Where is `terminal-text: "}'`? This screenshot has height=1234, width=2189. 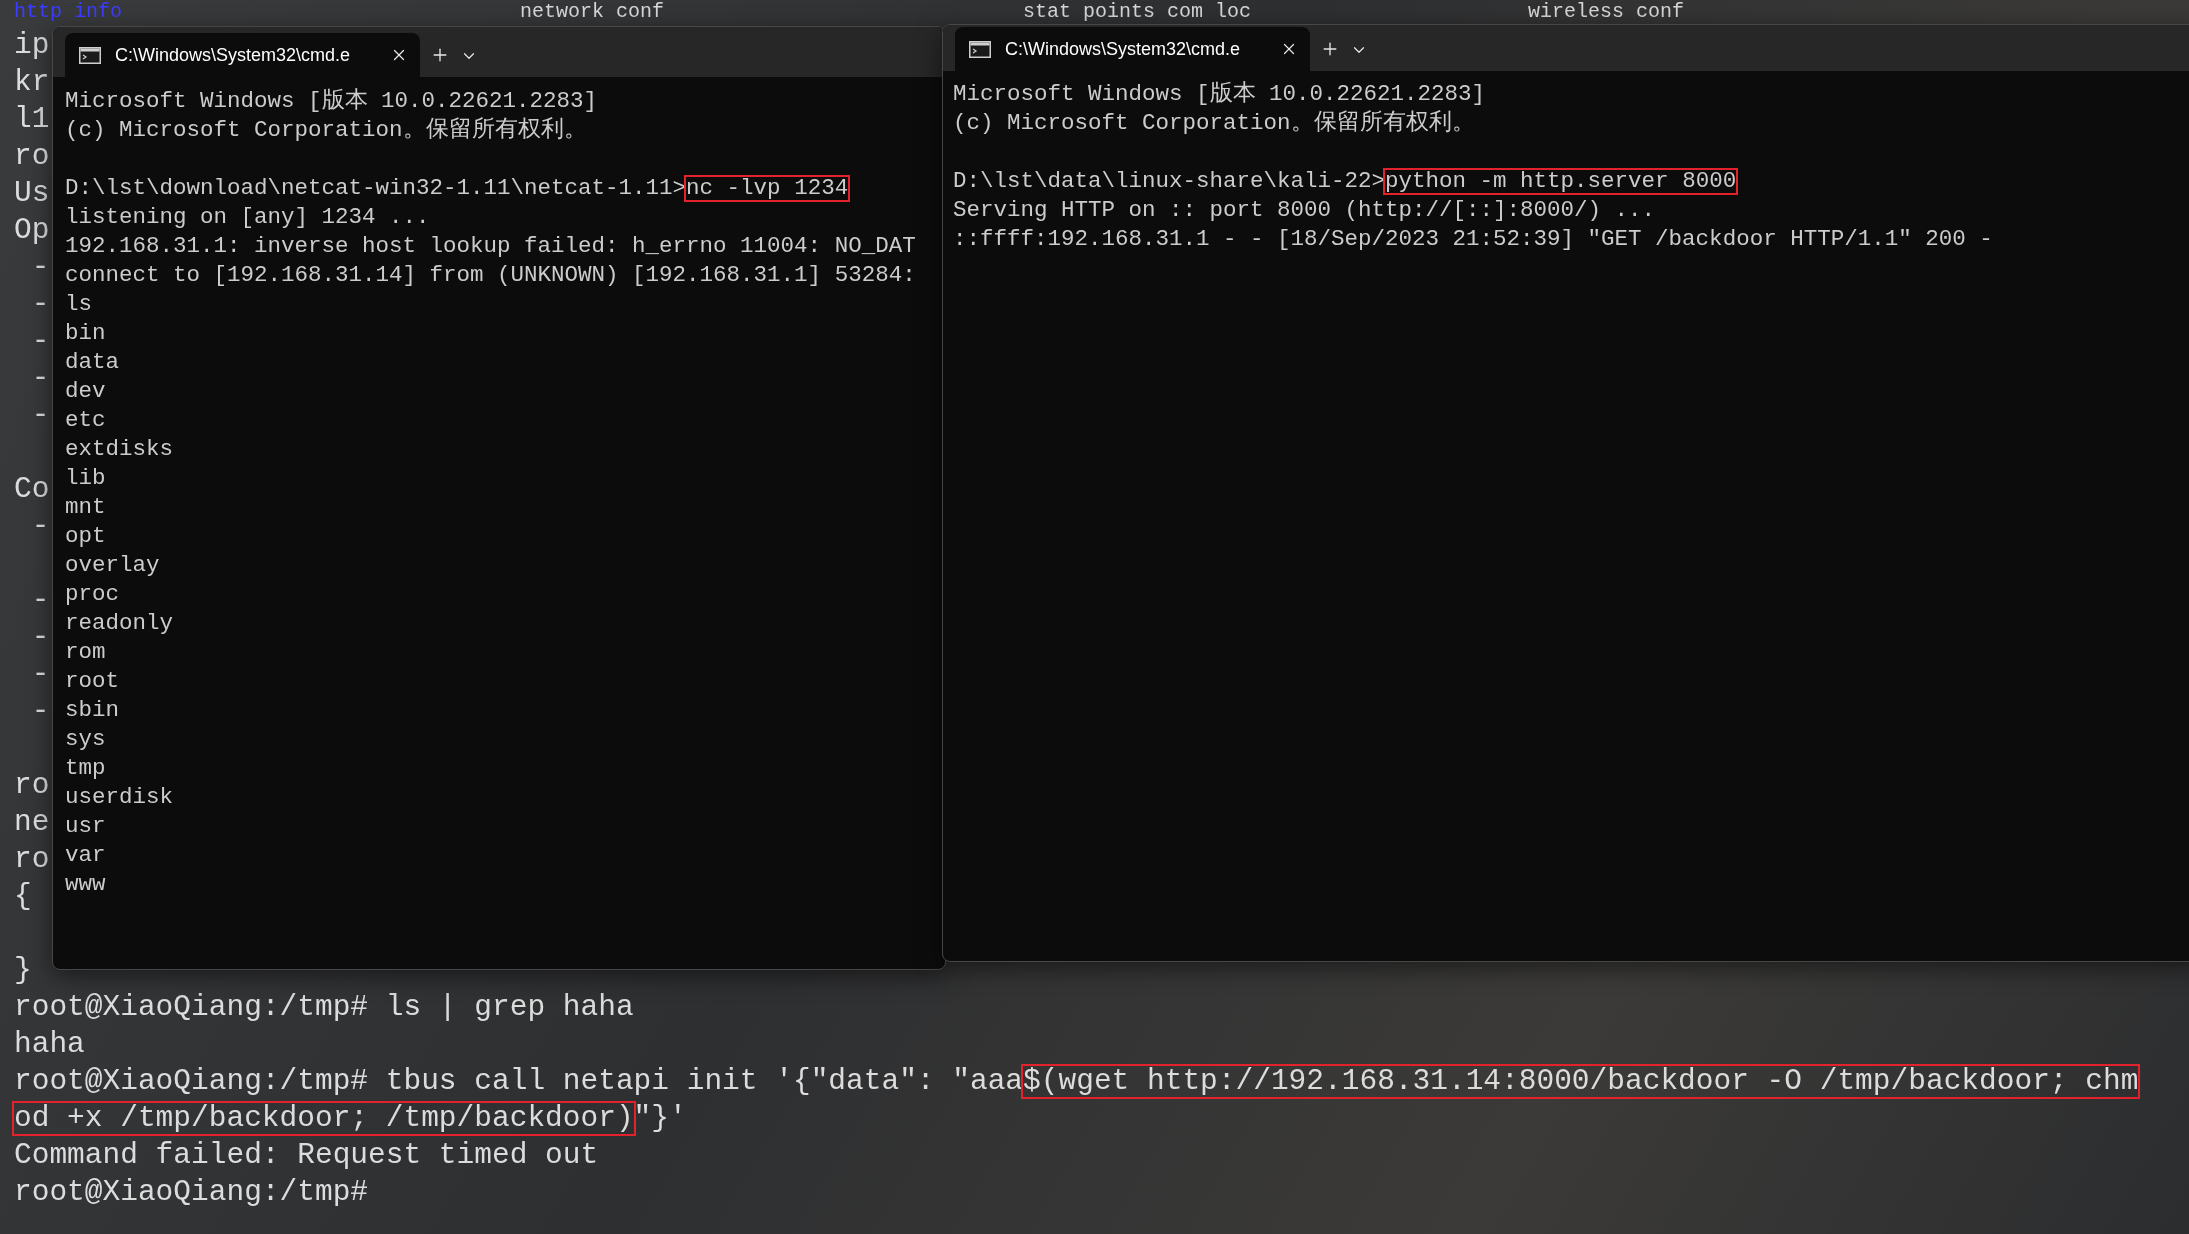 terminal-text: "}' is located at coordinates (660, 1118).